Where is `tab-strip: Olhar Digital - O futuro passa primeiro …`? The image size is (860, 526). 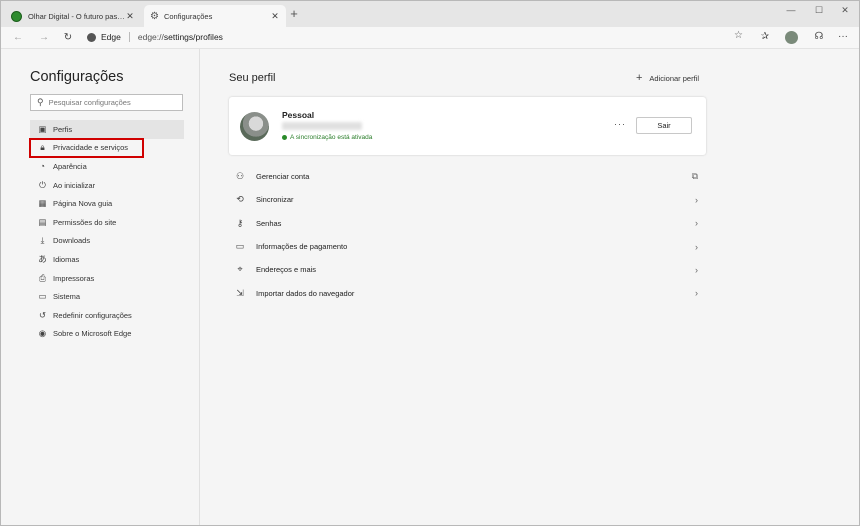 tab-strip: Olhar Digital - O futuro passa primeiro … is located at coordinates (430, 14).